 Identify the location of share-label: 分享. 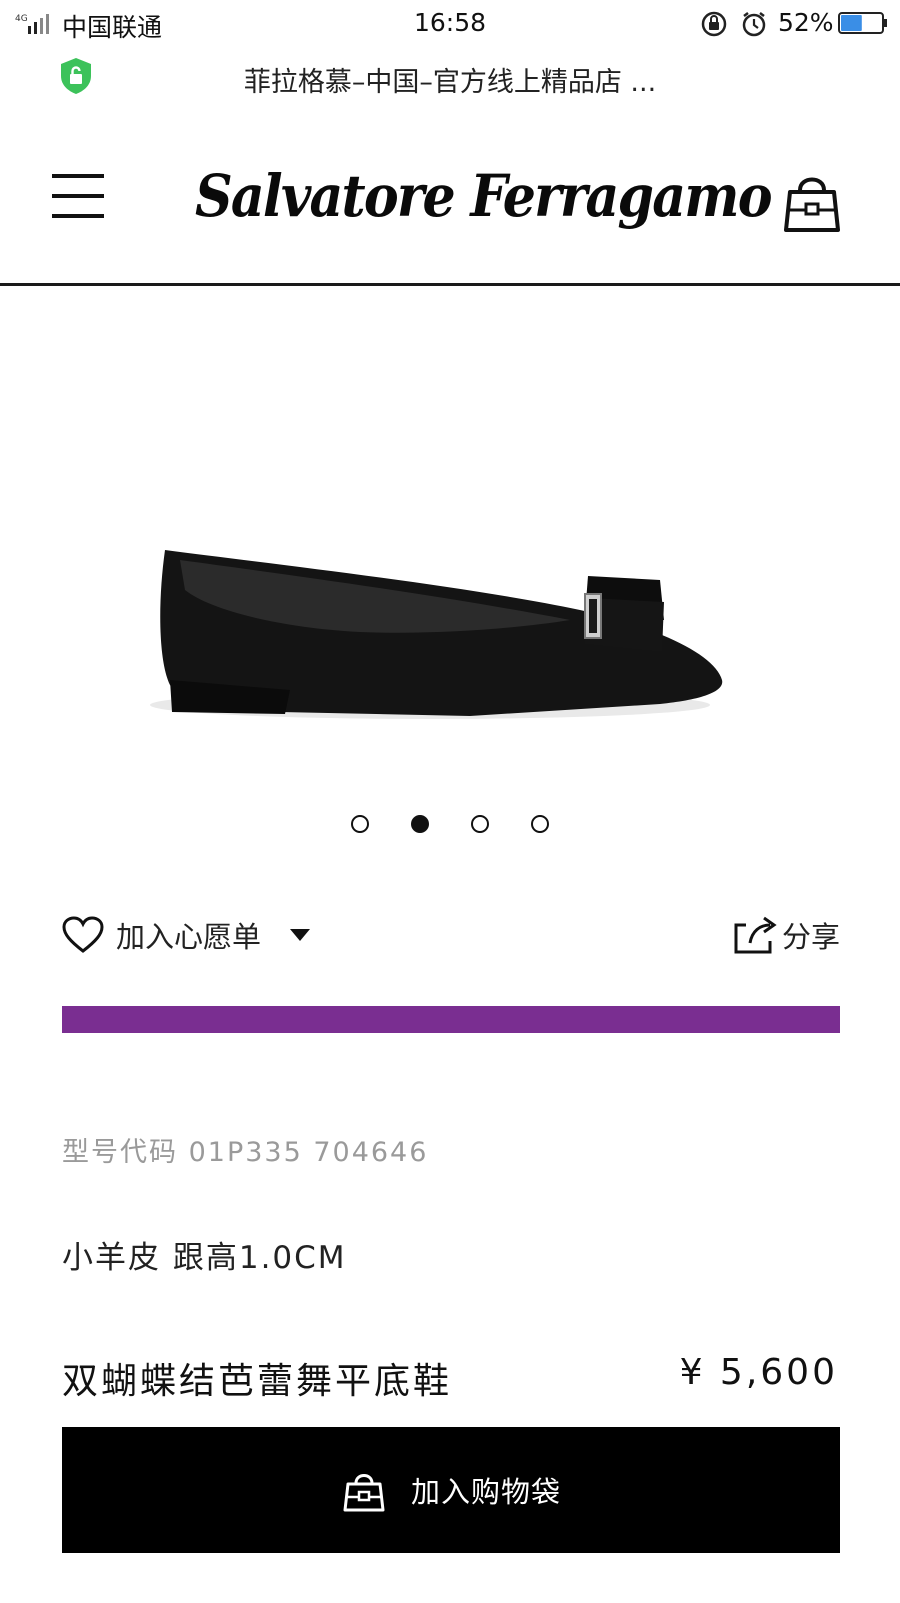
(810, 937).